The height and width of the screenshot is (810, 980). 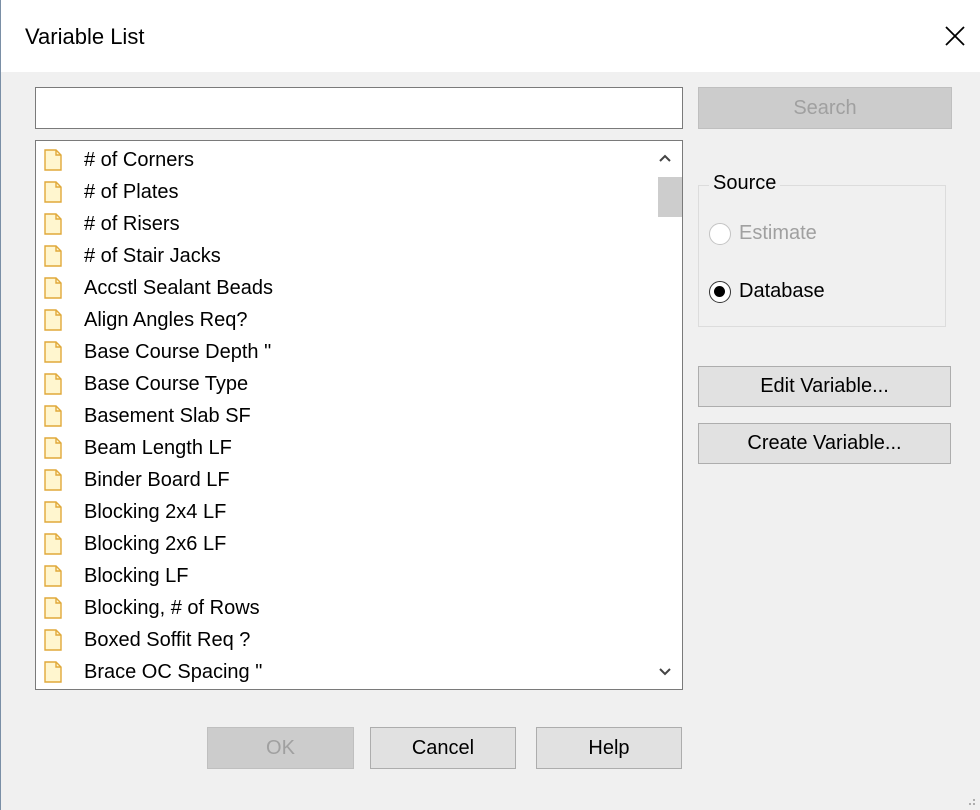 What do you see at coordinates (720, 291) in the screenshot?
I see `radio-checked-icon` at bounding box center [720, 291].